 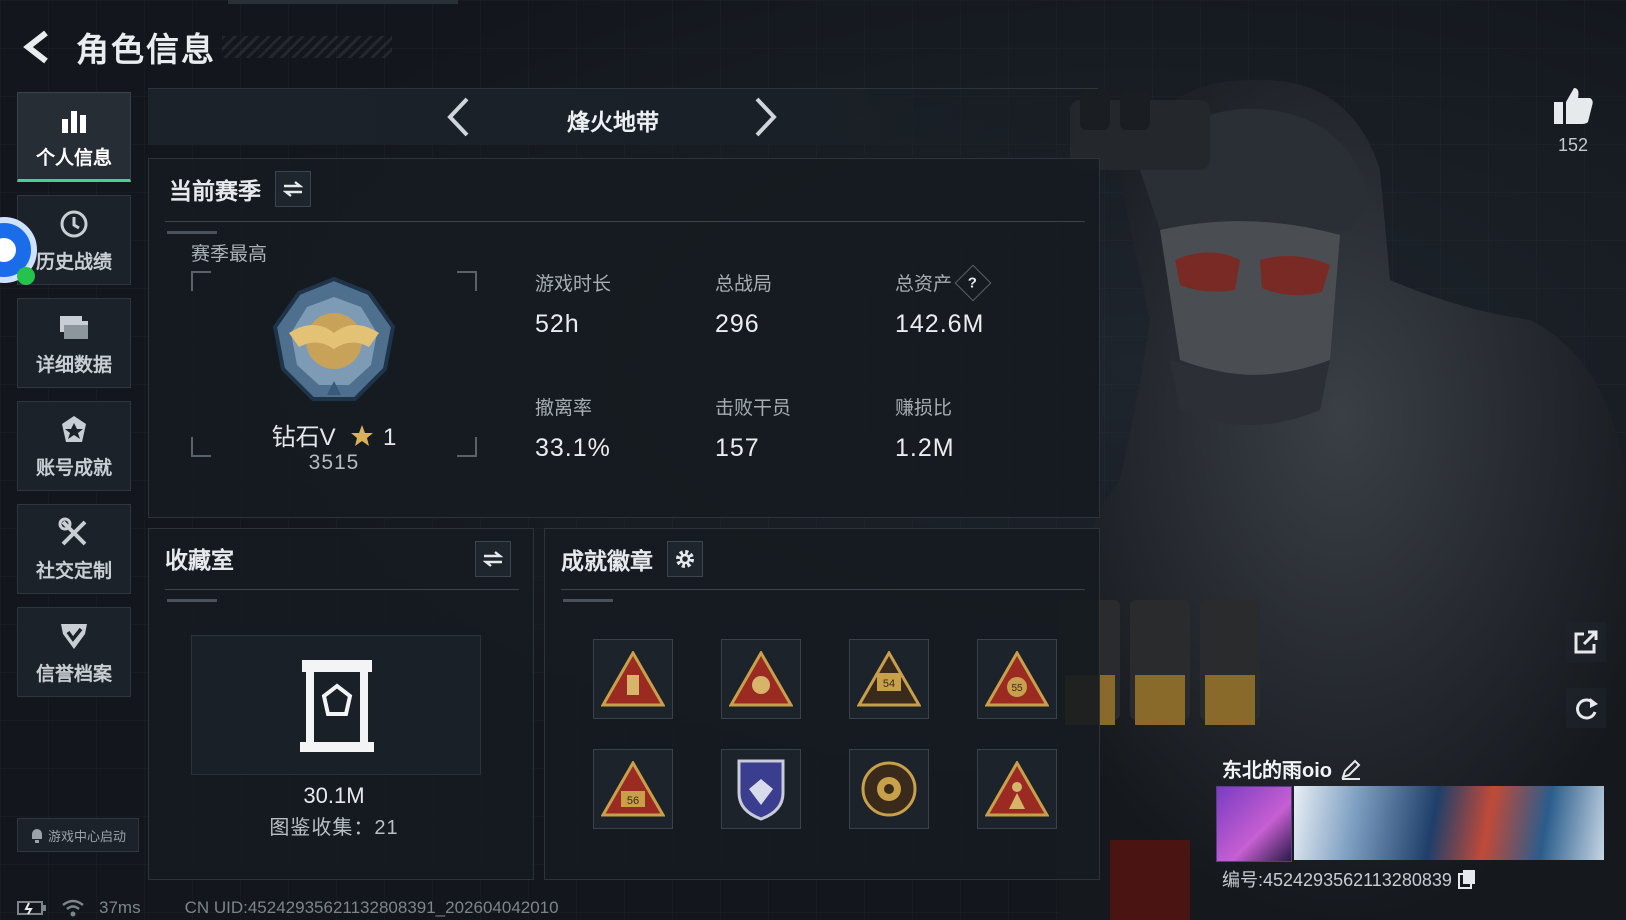 What do you see at coordinates (1449, 823) in the screenshot?
I see `profile-banner` at bounding box center [1449, 823].